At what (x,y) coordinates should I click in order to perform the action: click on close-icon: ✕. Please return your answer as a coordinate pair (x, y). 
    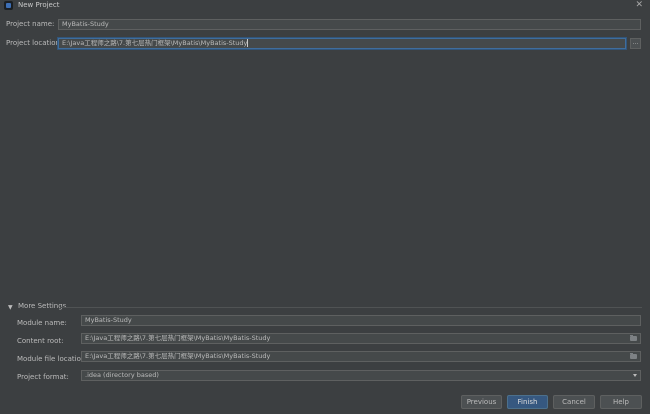
    Looking at the image, I should click on (639, 5).